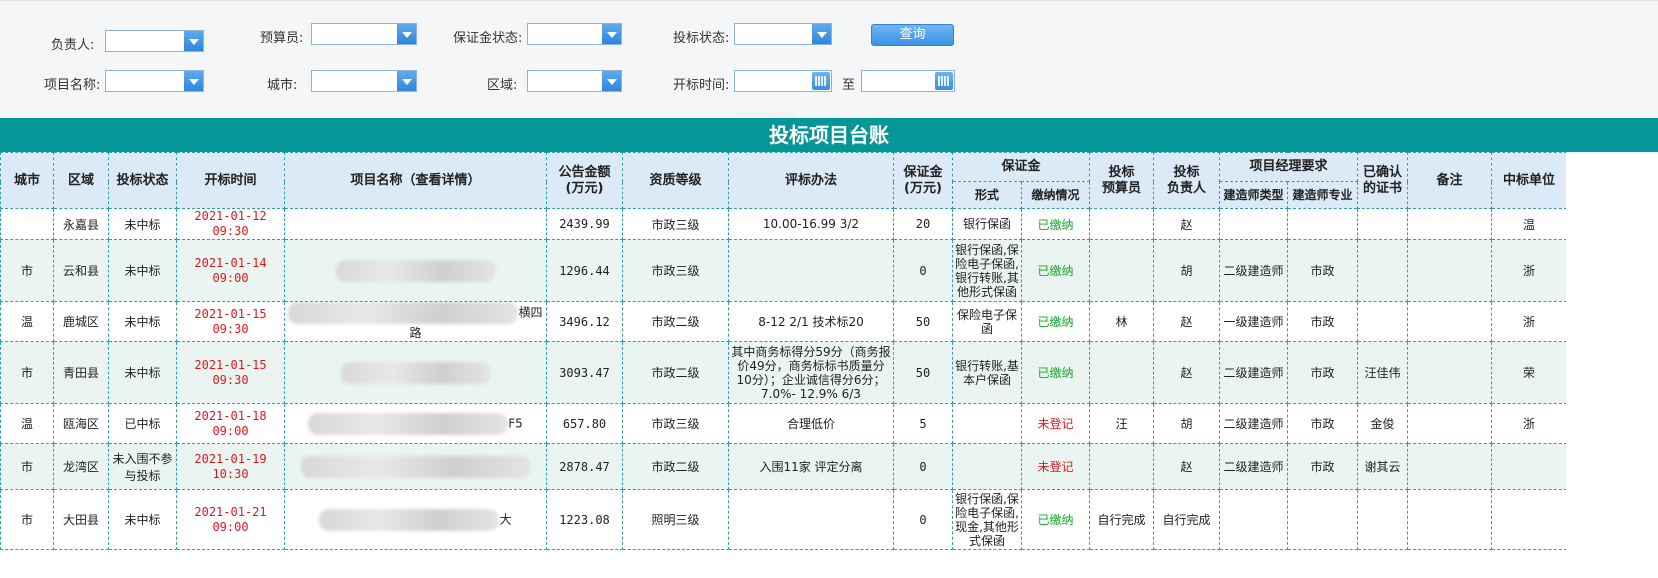 Image resolution: width=1658 pixels, height=578 pixels. What do you see at coordinates (505, 519) in the screenshot?
I see `project-link: 大` at bounding box center [505, 519].